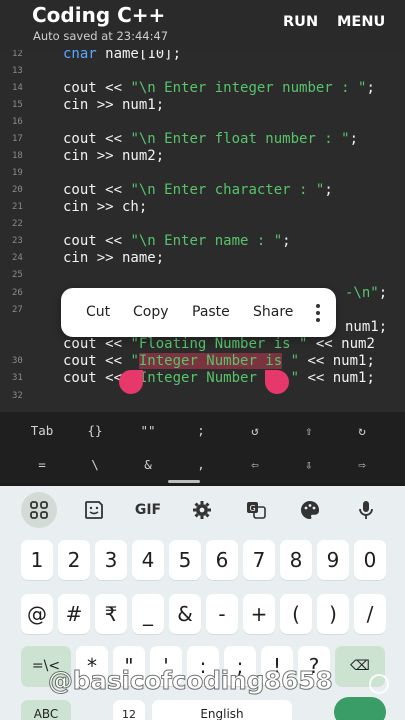 The height and width of the screenshot is (720, 405). I want to click on line-number: 21, so click(17, 207).